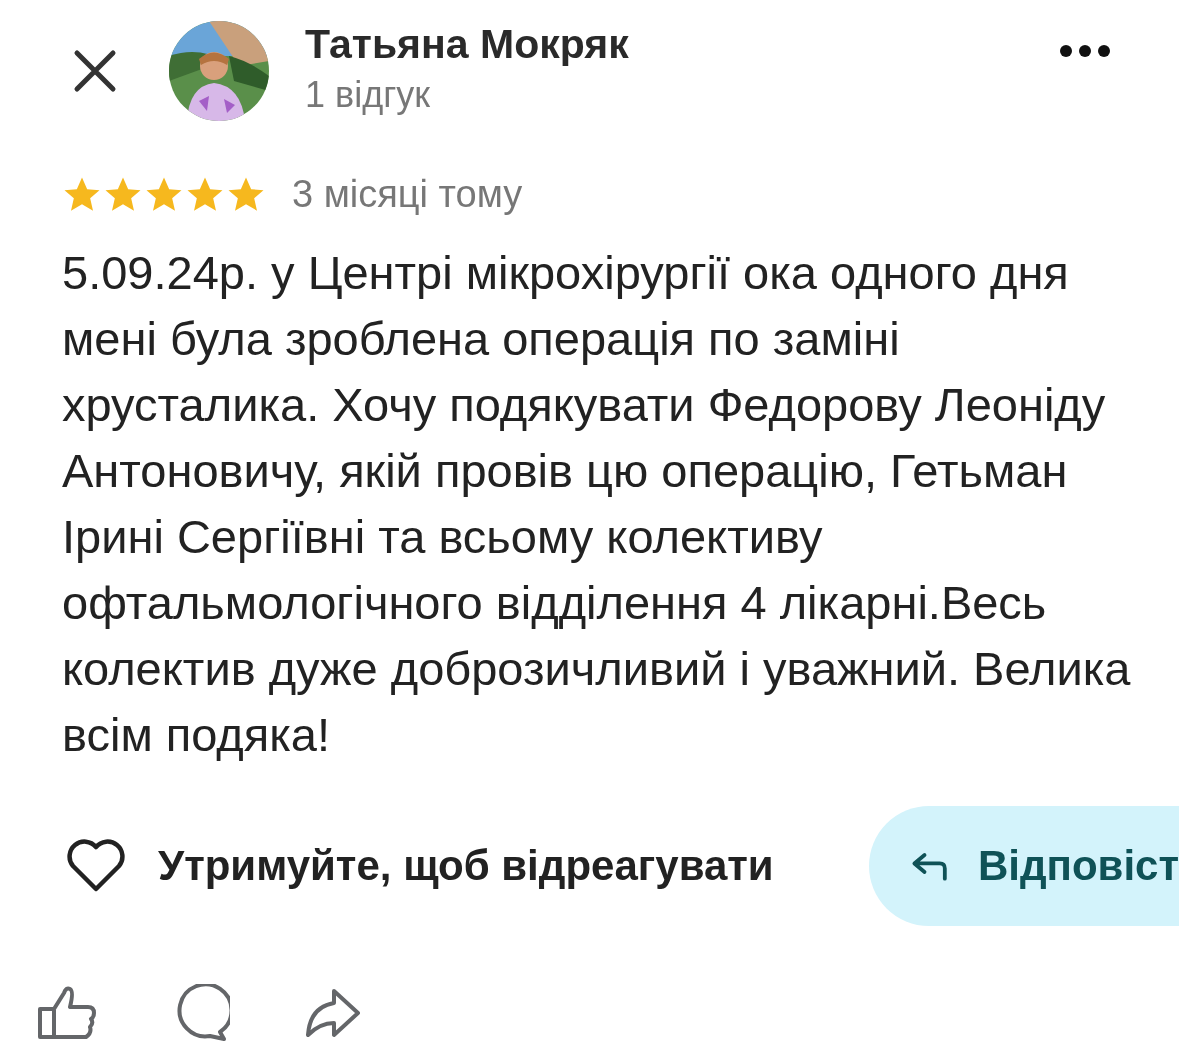  Describe the element at coordinates (95, 70) in the screenshot. I see `close-icon` at that location.